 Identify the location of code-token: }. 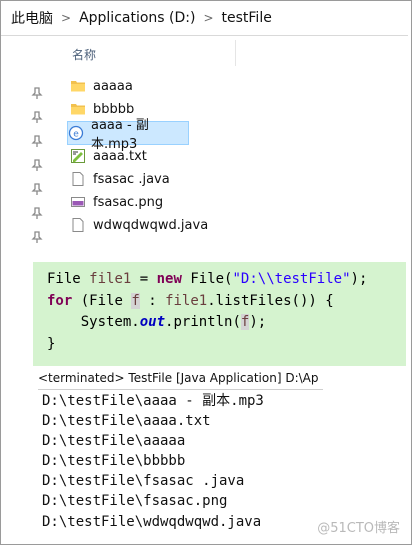
(51, 343).